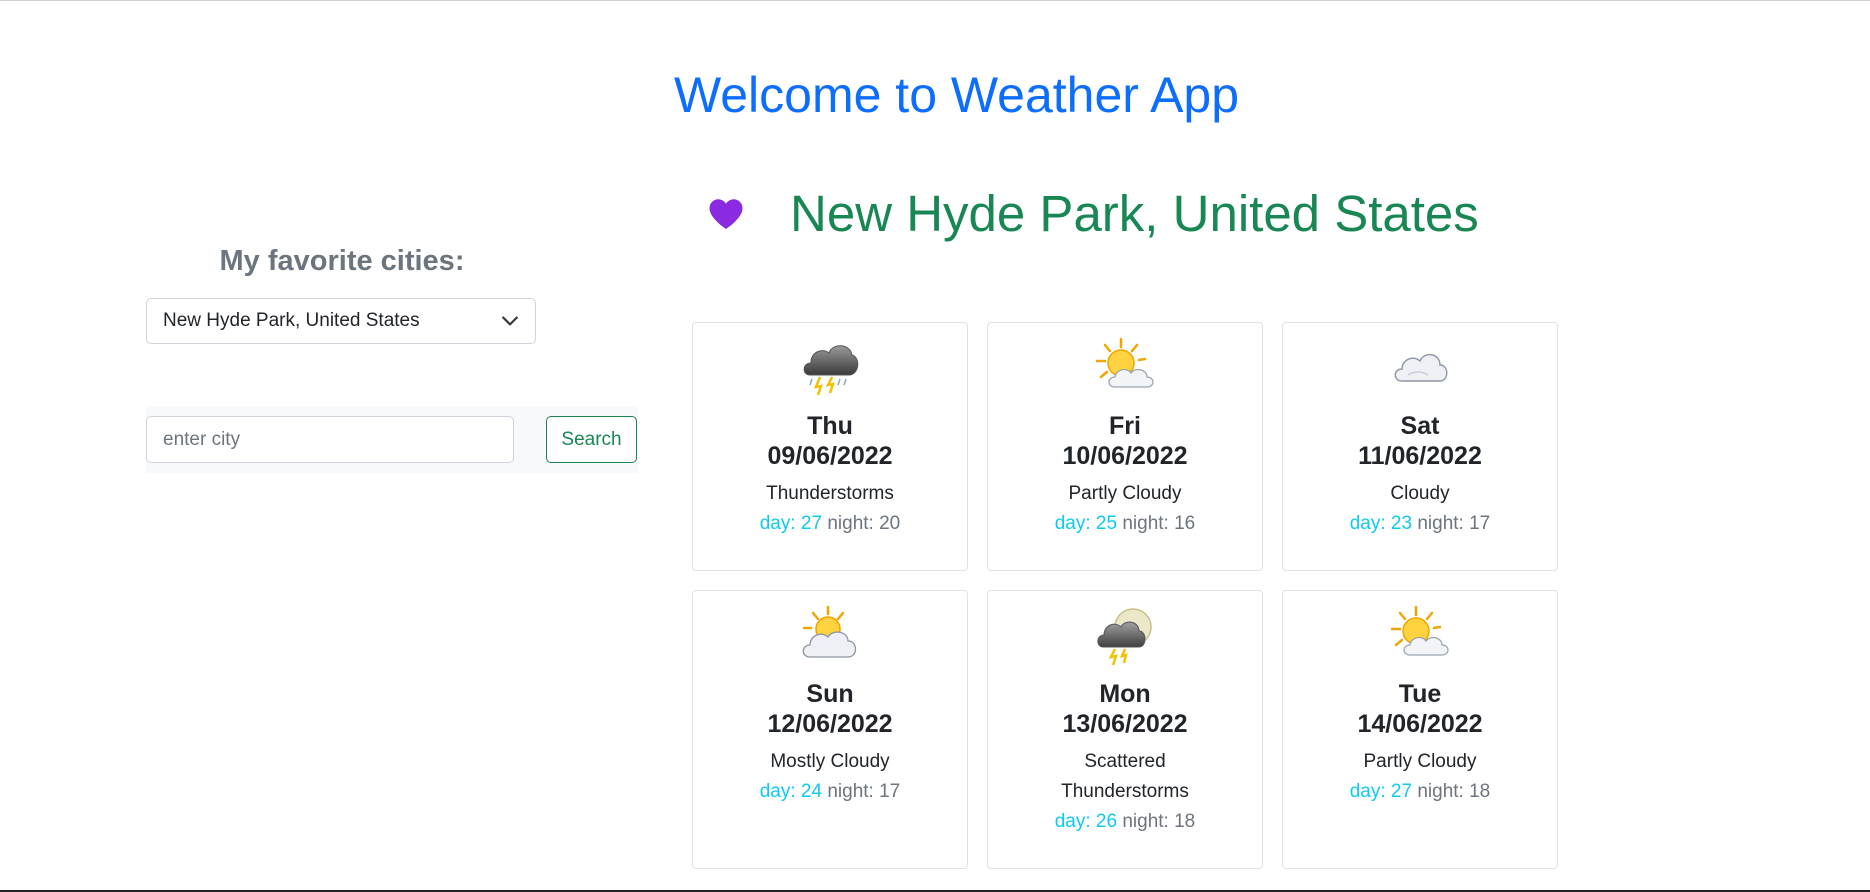 The image size is (1870, 892). Describe the element at coordinates (1381, 523) in the screenshot. I see `day-temp: day: 23` at that location.